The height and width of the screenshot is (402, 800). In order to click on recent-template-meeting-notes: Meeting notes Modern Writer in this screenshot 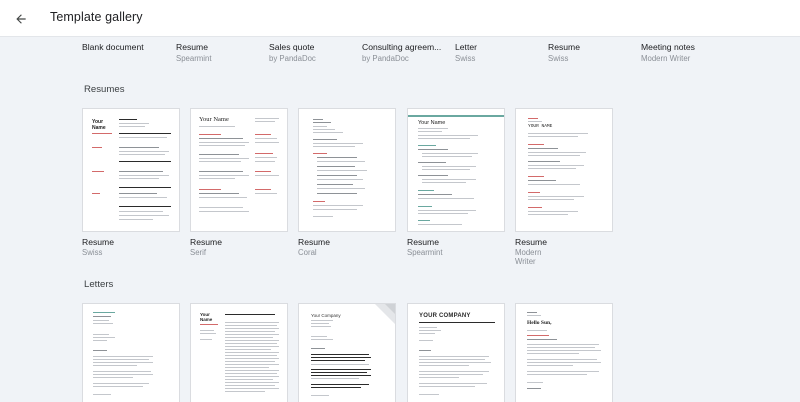, I will do `click(686, 52)`.